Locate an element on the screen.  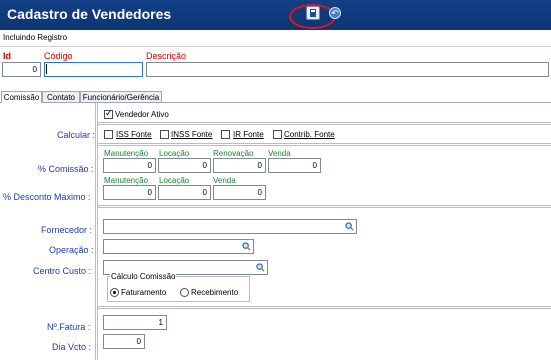
save-icon is located at coordinates (313, 13).